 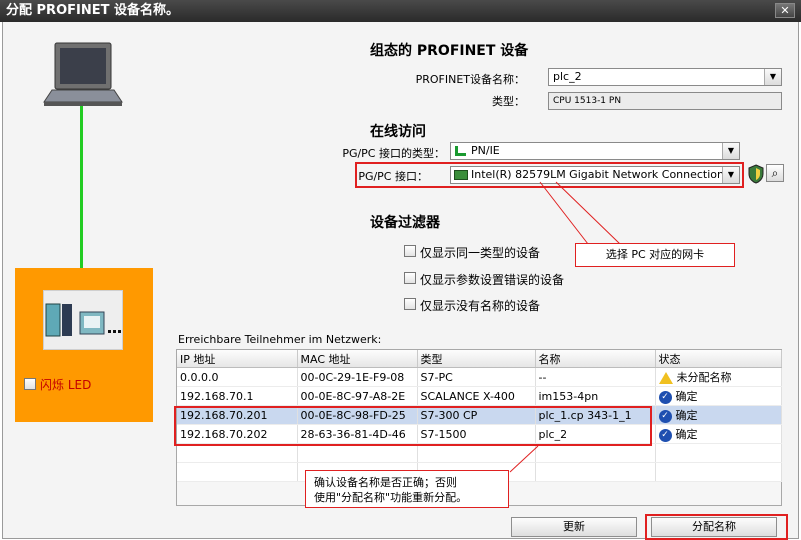 What do you see at coordinates (400, 11) in the screenshot?
I see `window-title: 分配 PROFINET 设备名称。` at bounding box center [400, 11].